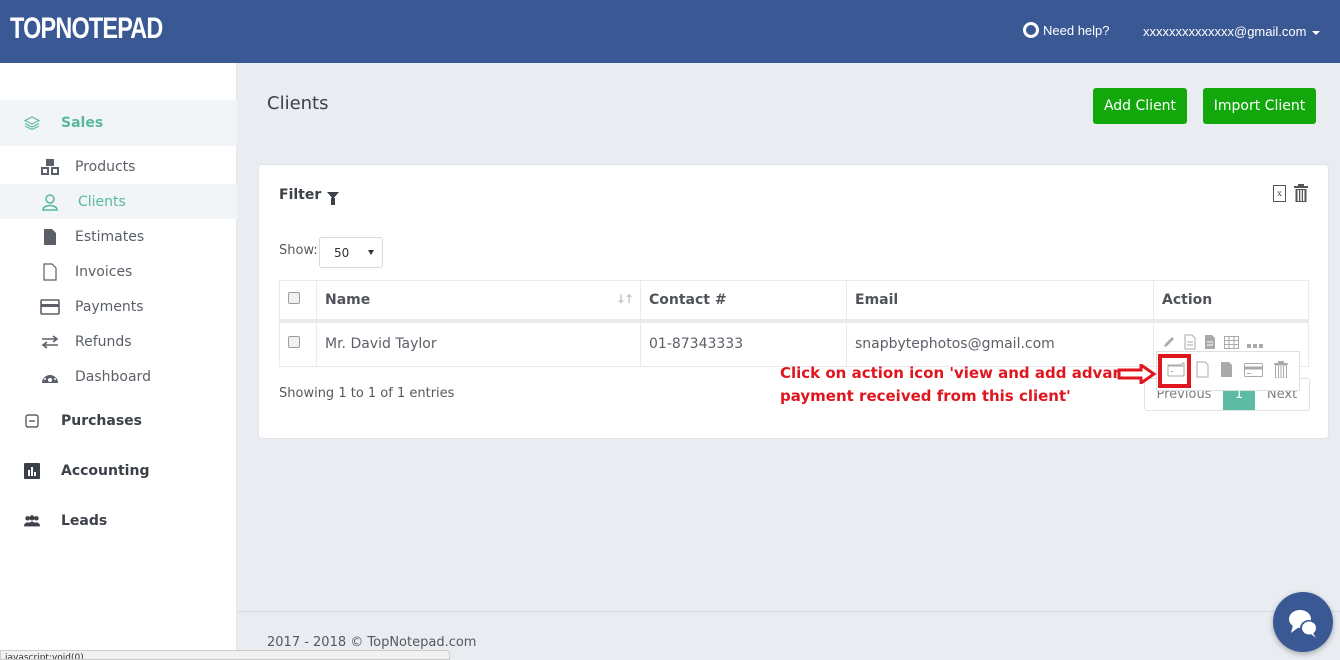  I want to click on filter-icon, so click(333, 198).